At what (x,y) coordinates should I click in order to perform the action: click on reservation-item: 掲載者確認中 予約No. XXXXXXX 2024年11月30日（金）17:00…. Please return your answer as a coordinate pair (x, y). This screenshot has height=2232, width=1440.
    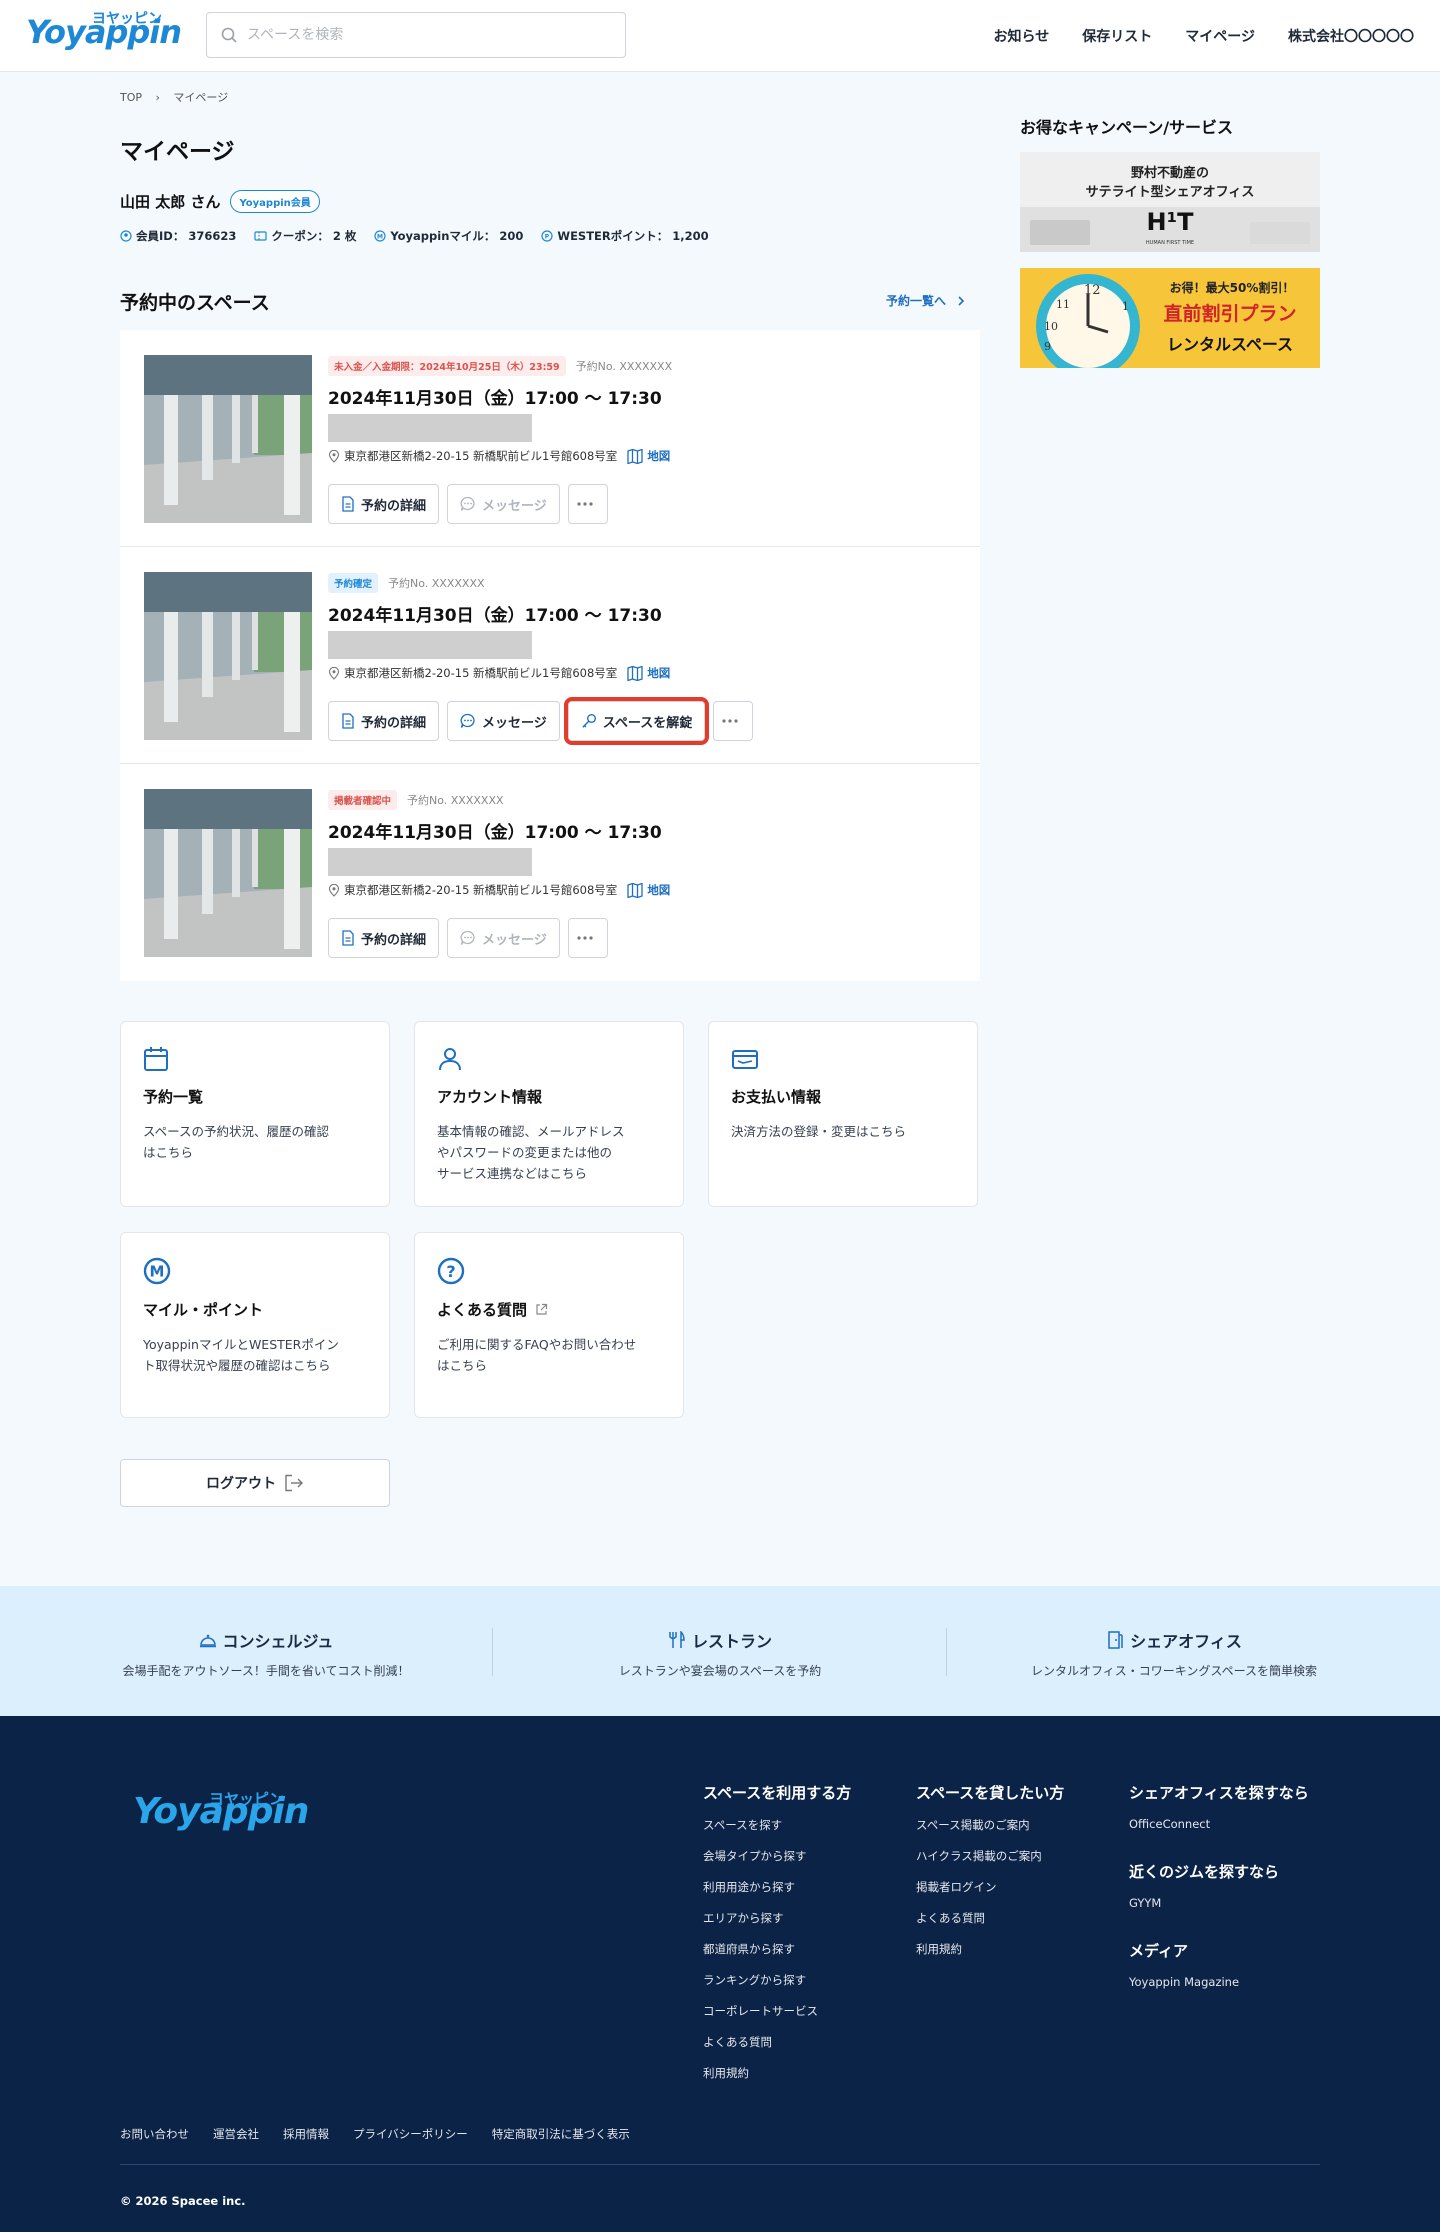
    Looking at the image, I should click on (550, 872).